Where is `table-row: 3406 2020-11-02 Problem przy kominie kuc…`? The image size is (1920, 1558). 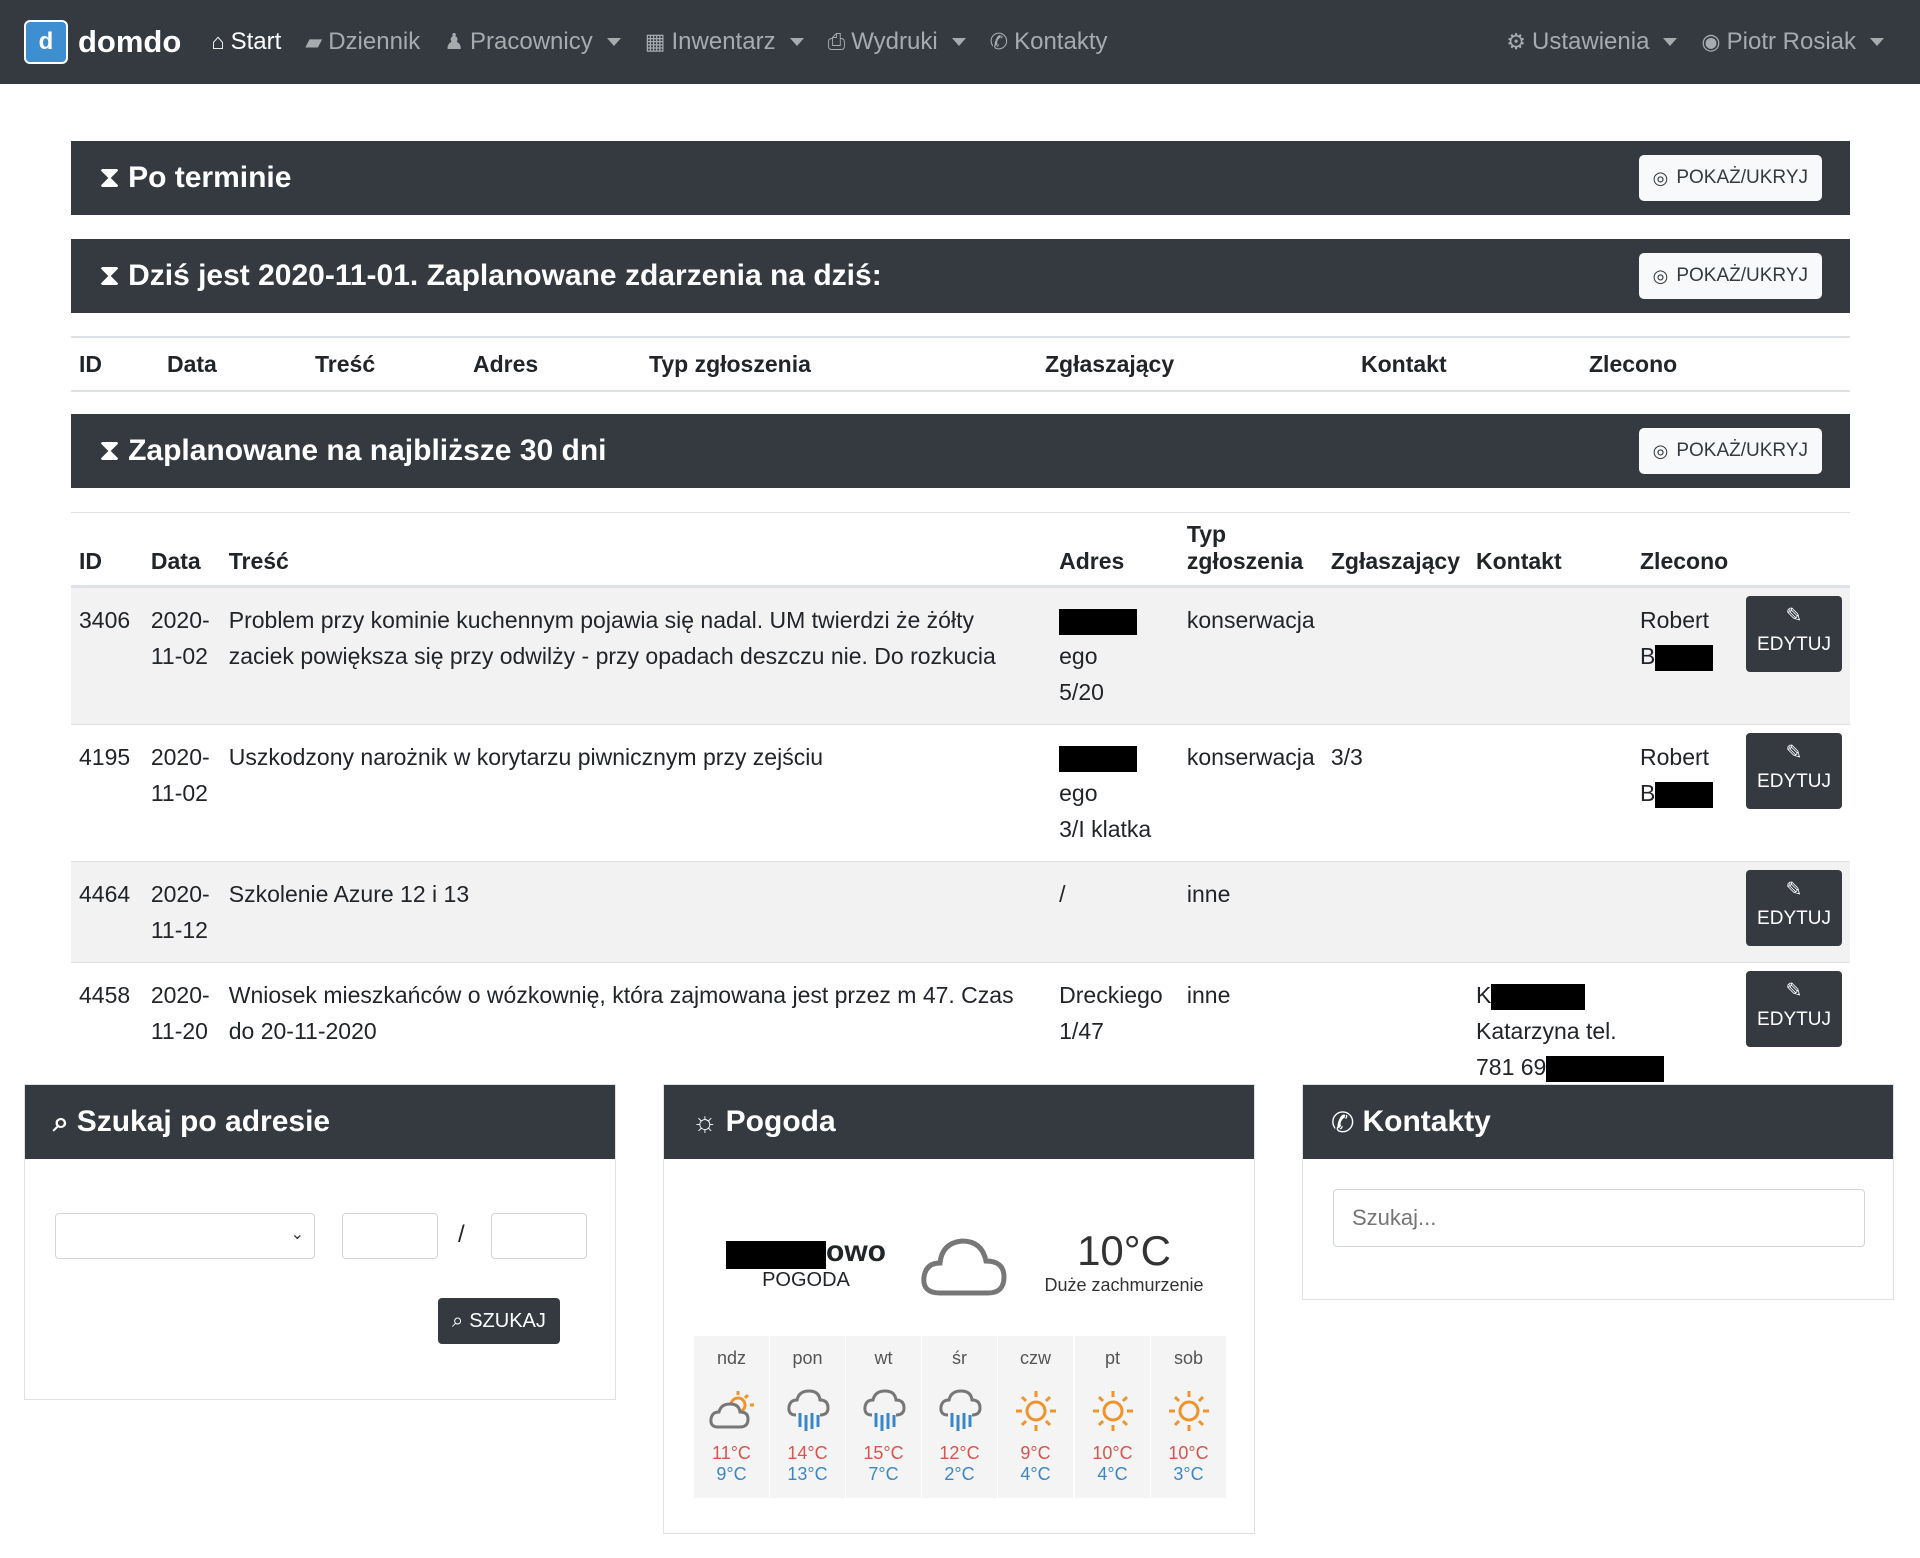
table-row: 3406 2020-11-02 Problem przy kominie kuc… is located at coordinates (960, 655).